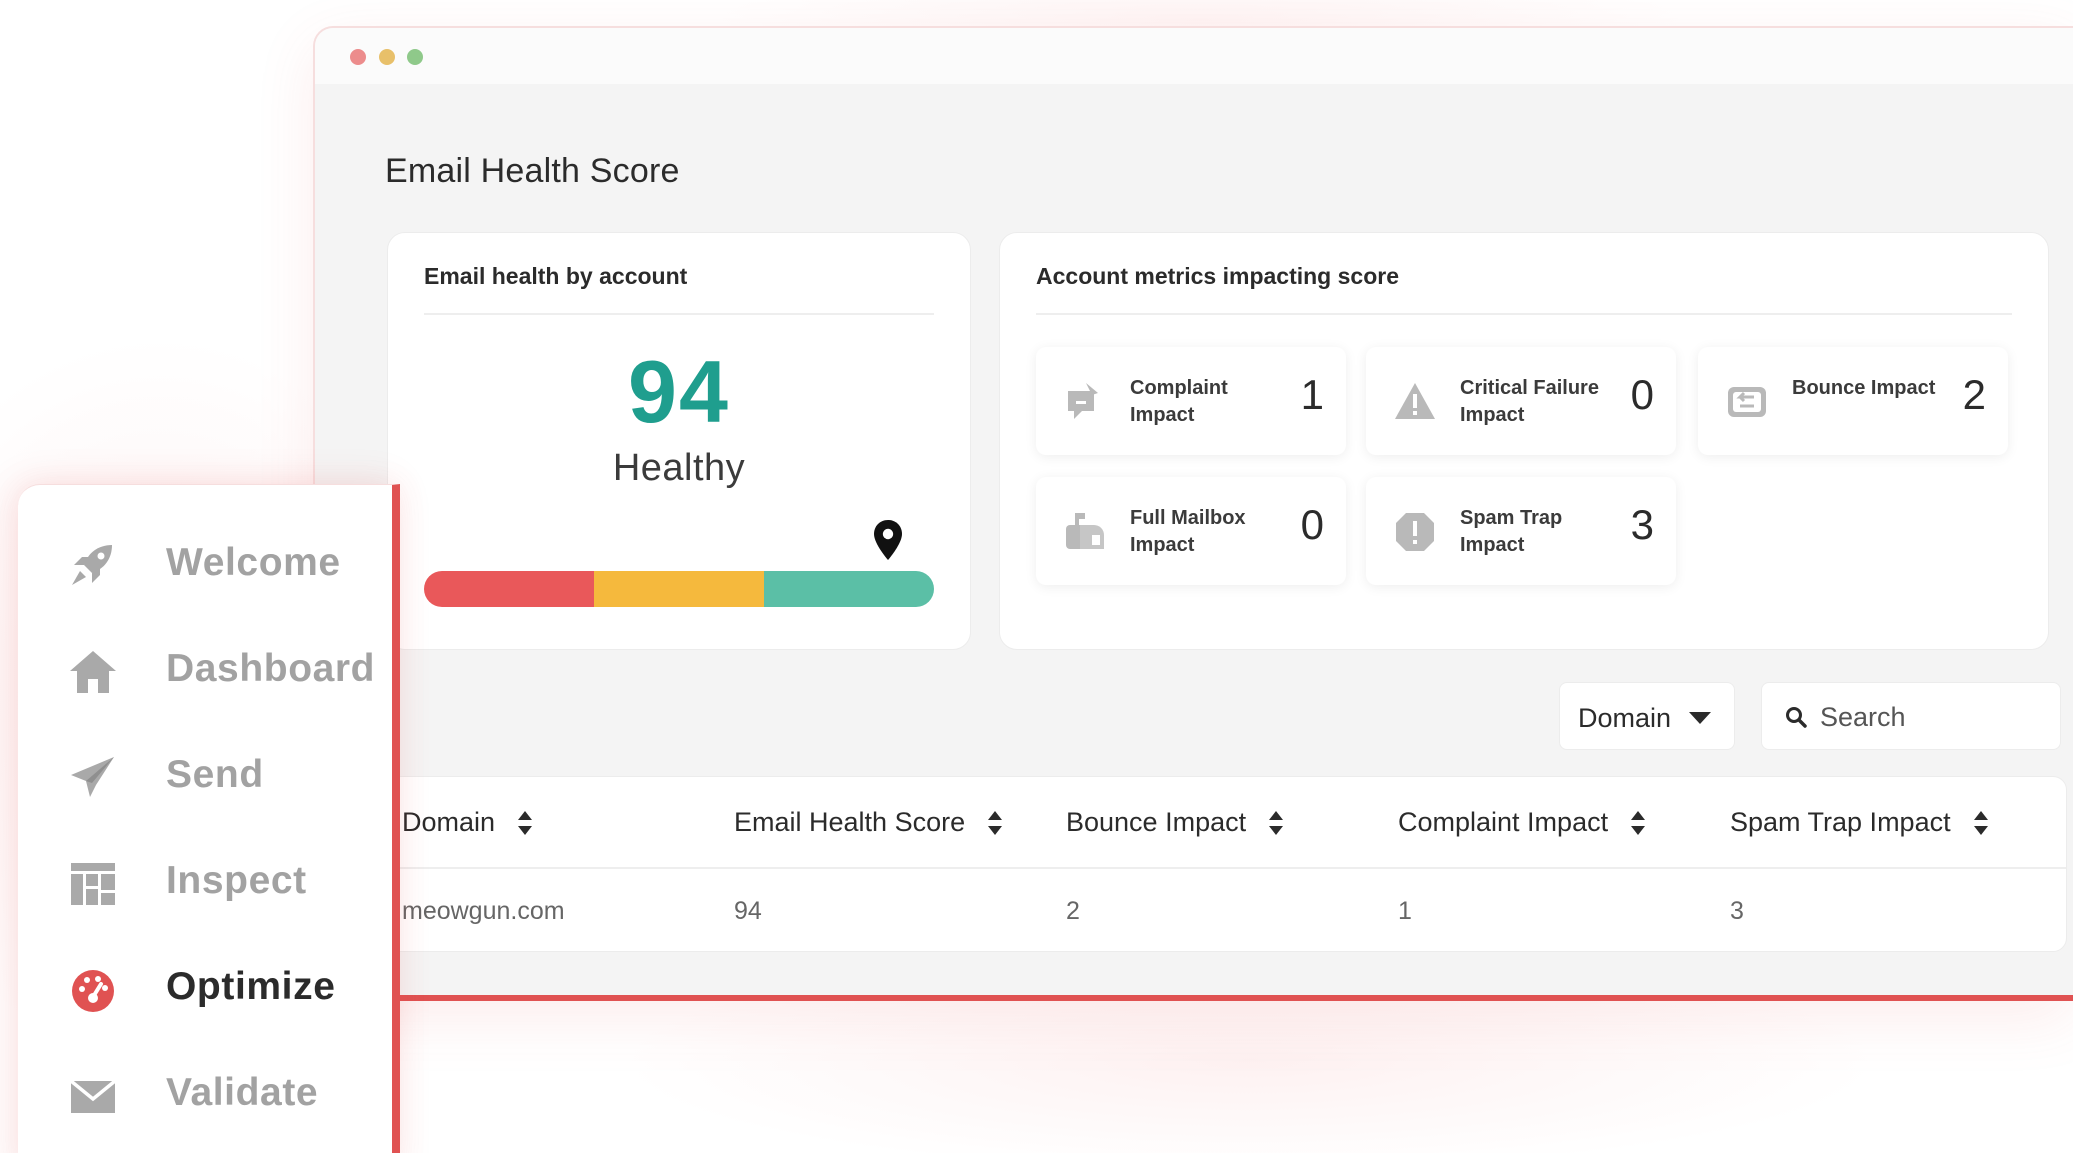  What do you see at coordinates (556, 276) in the screenshot?
I see `health-card-title: Email health by account` at bounding box center [556, 276].